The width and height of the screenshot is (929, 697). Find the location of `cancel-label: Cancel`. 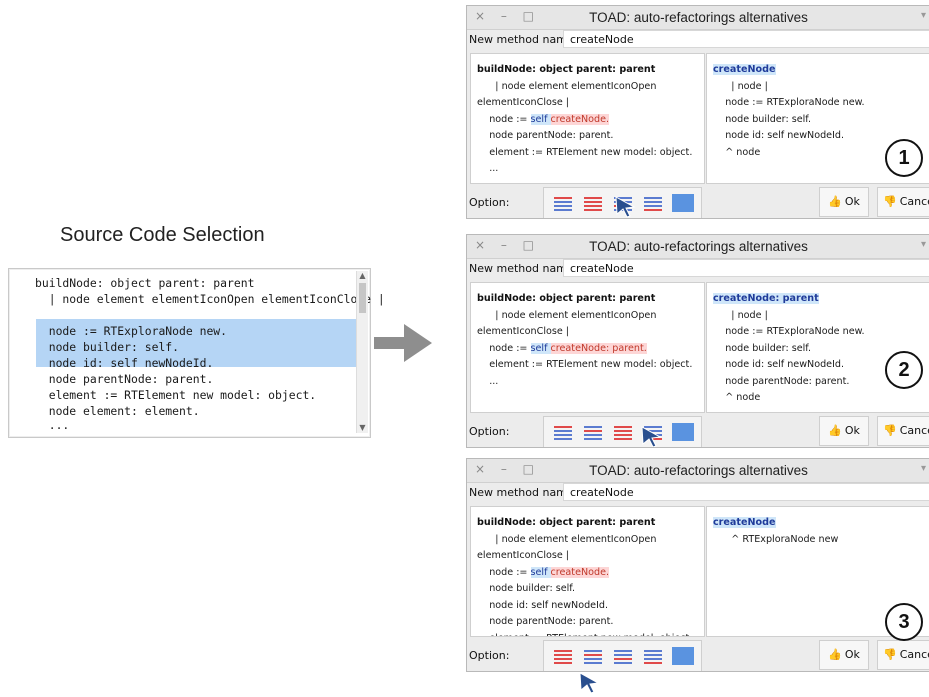

cancel-label: Cancel is located at coordinates (914, 201).